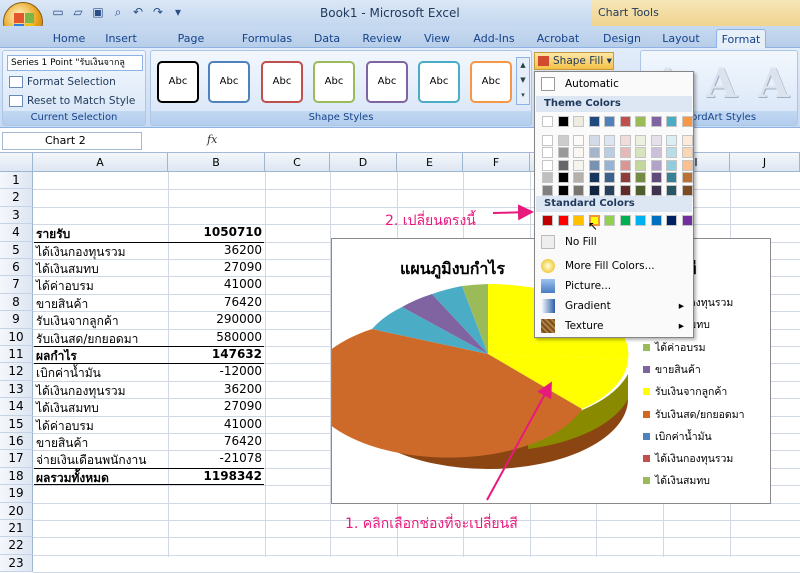  Describe the element at coordinates (574, 61) in the screenshot. I see `shape-fill-button: Shape Fill ▾` at that location.